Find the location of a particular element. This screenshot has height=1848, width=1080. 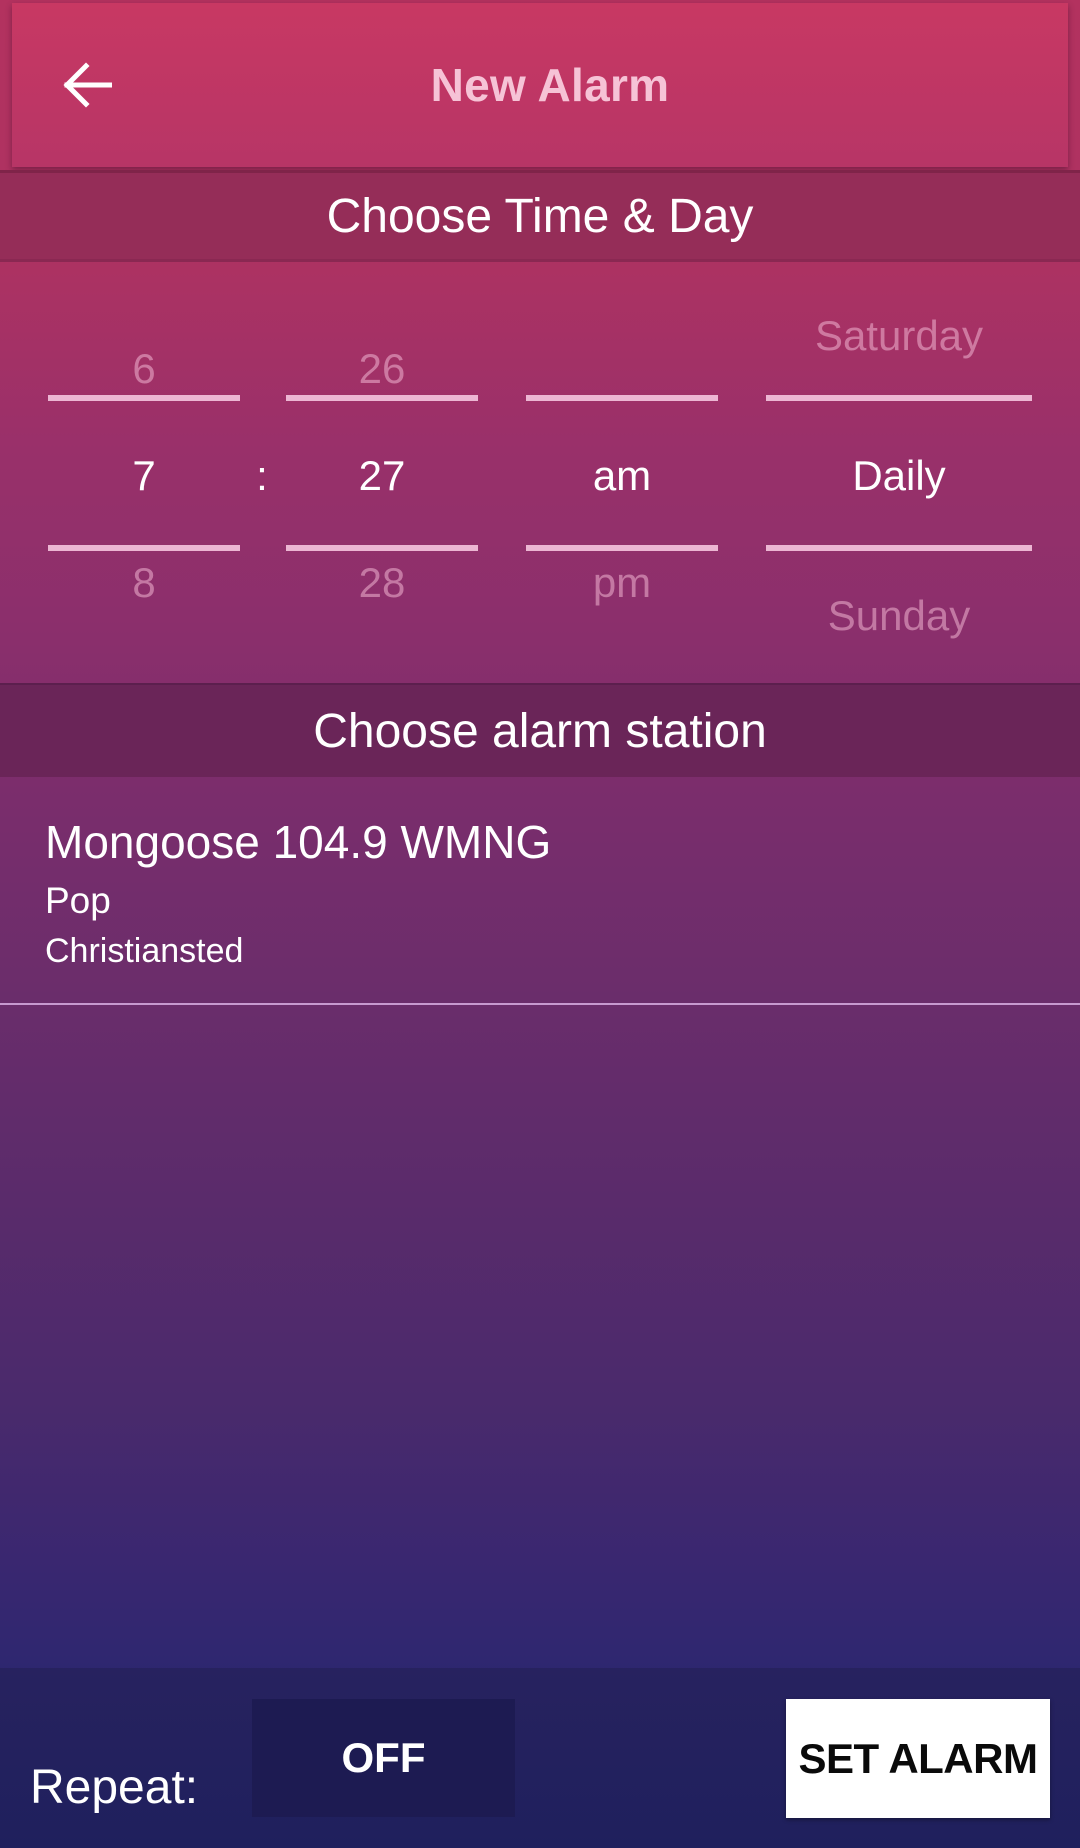

ampm-next-option: pm is located at coordinates (622, 583).